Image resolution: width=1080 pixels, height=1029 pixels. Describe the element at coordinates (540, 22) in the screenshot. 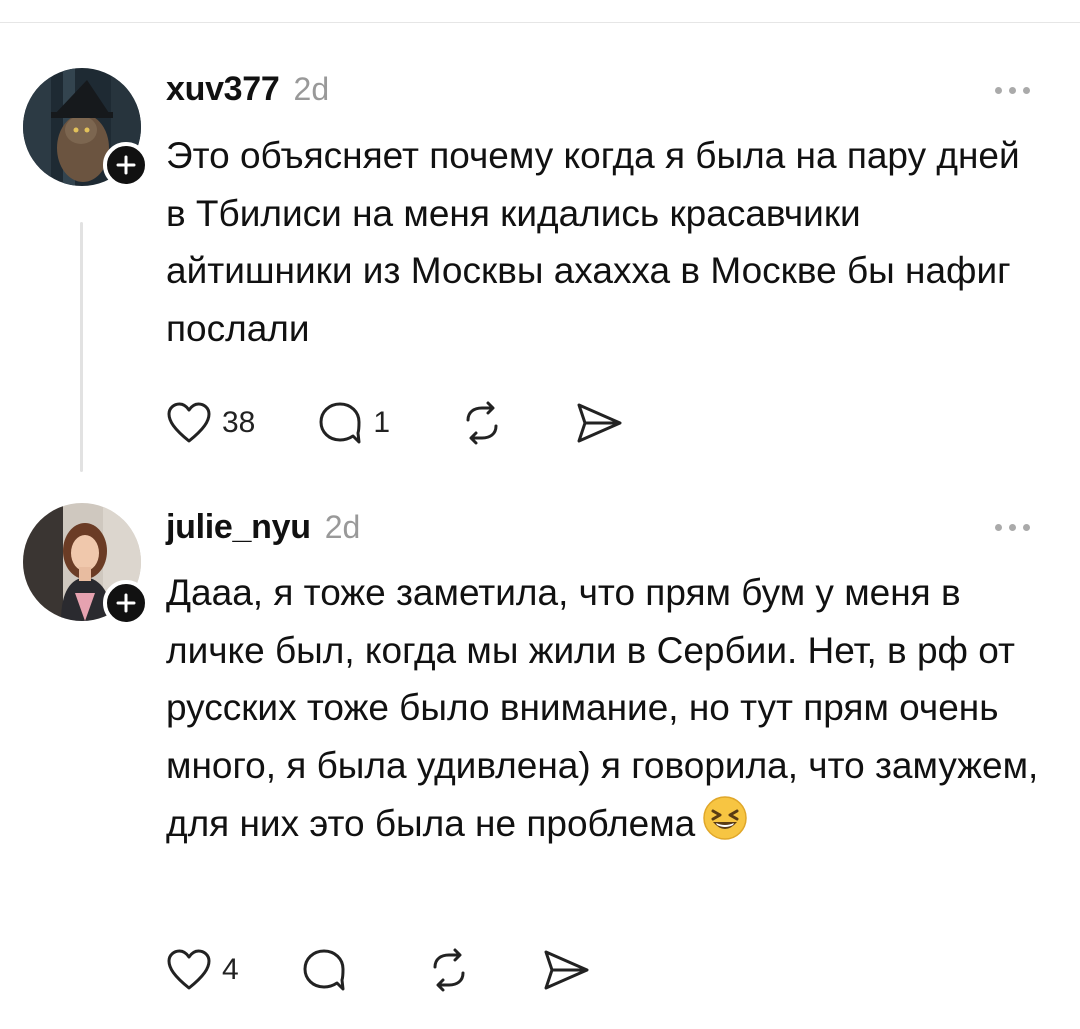

I see `top-divider` at that location.